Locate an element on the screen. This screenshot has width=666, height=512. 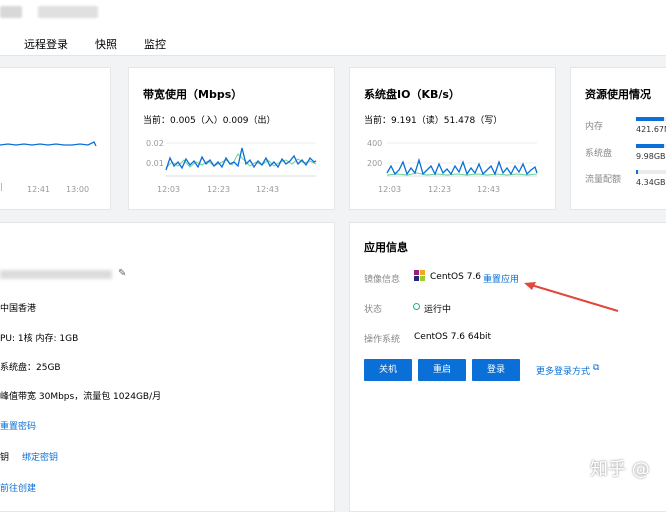
status-value: 运行中 is located at coordinates (438, 310).